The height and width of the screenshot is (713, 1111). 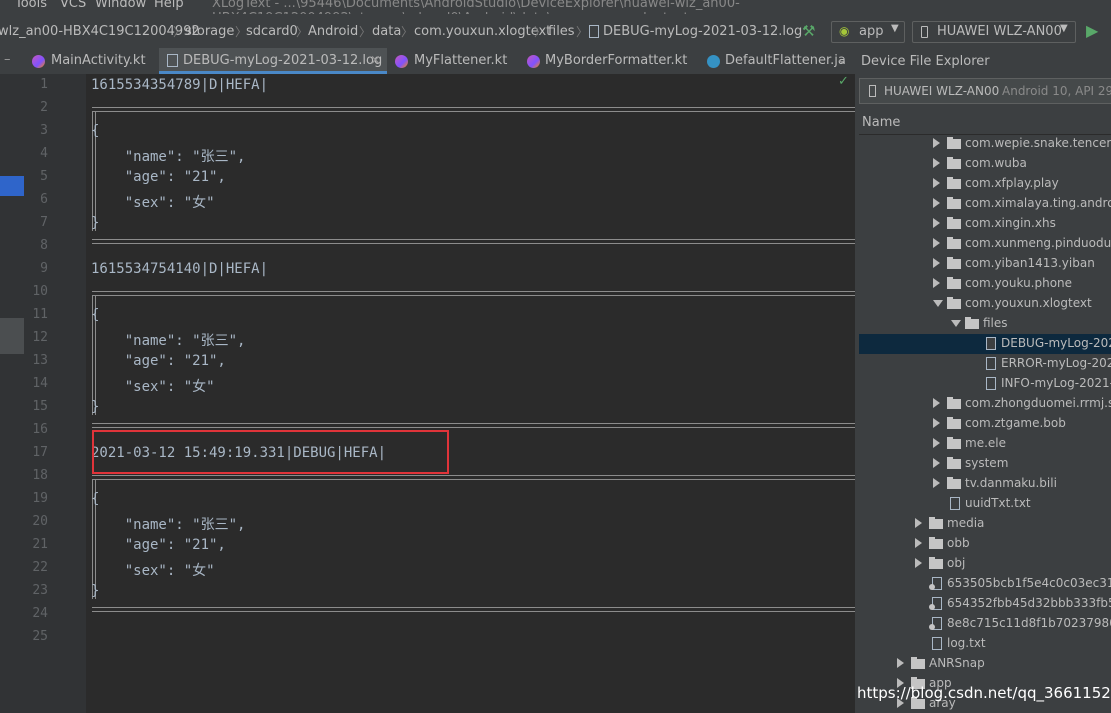 What do you see at coordinates (169, 5) in the screenshot?
I see `menu-help: Help` at bounding box center [169, 5].